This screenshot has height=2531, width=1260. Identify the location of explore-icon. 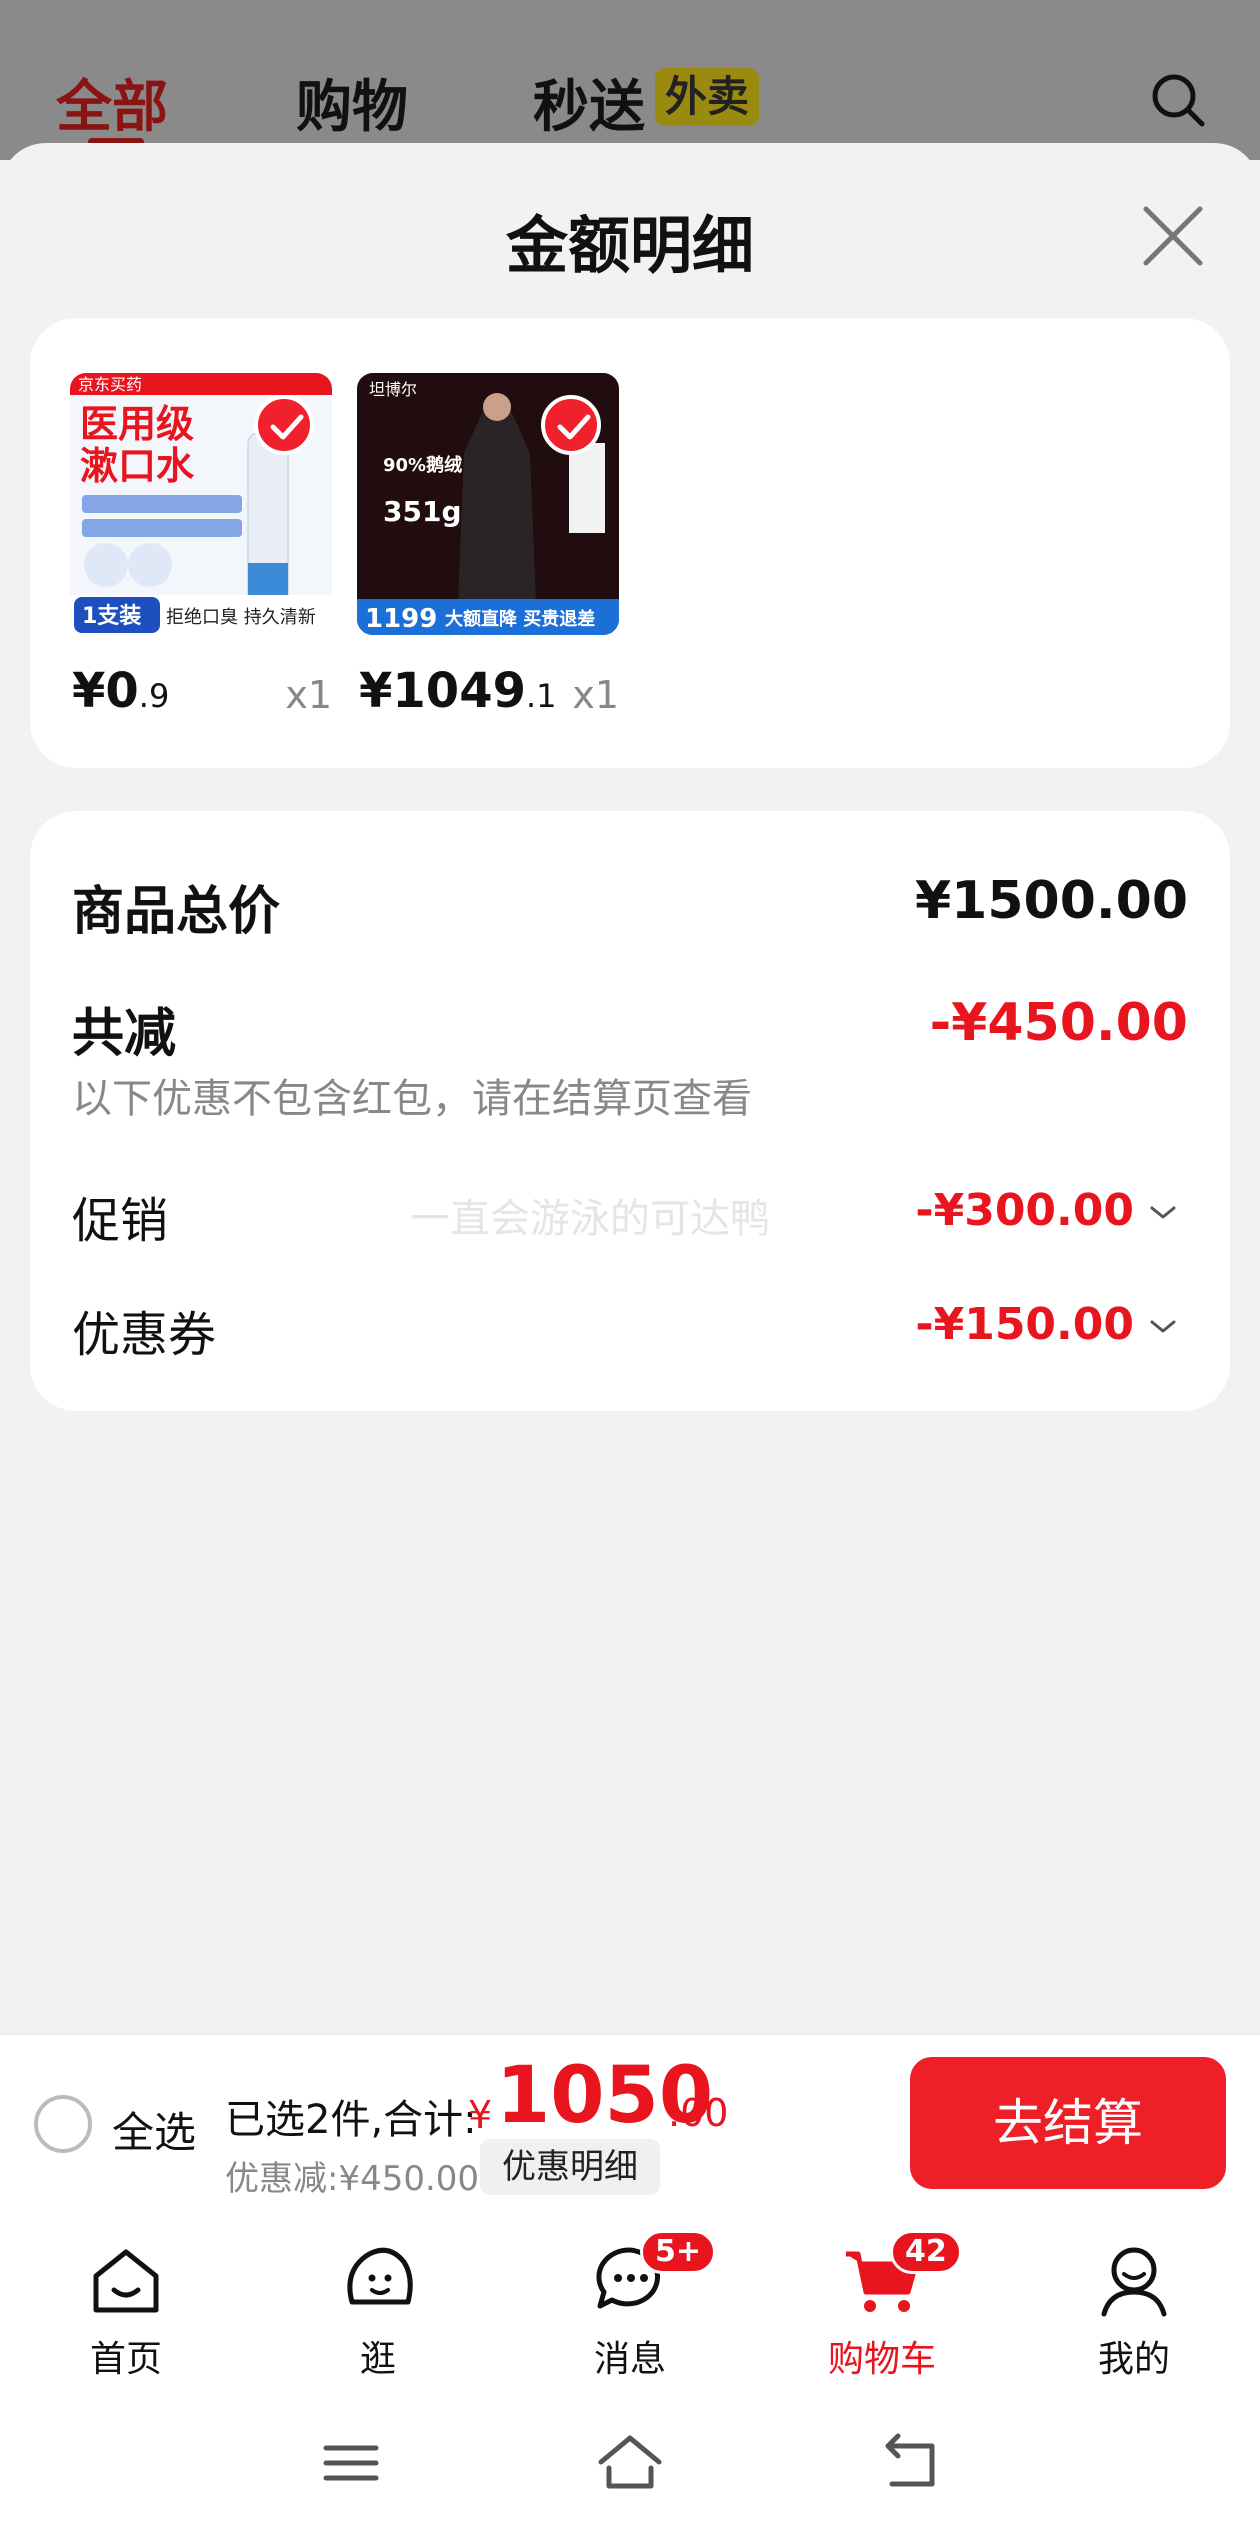
(380, 2276).